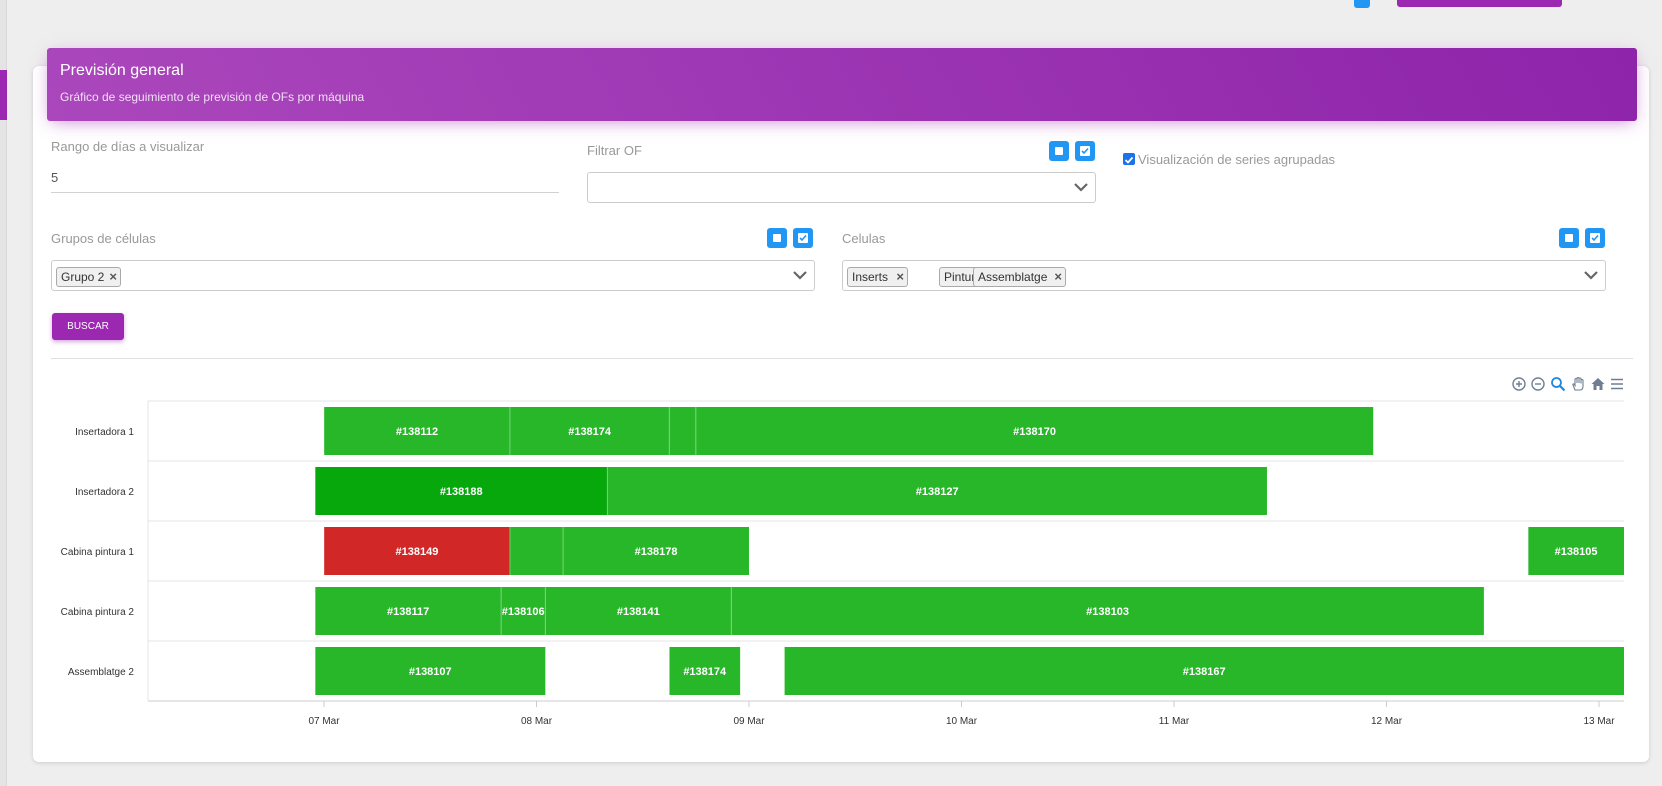 This screenshot has height=786, width=1662. What do you see at coordinates (1034, 432) in the screenshot?
I see `gantt-bar-label: #138170` at bounding box center [1034, 432].